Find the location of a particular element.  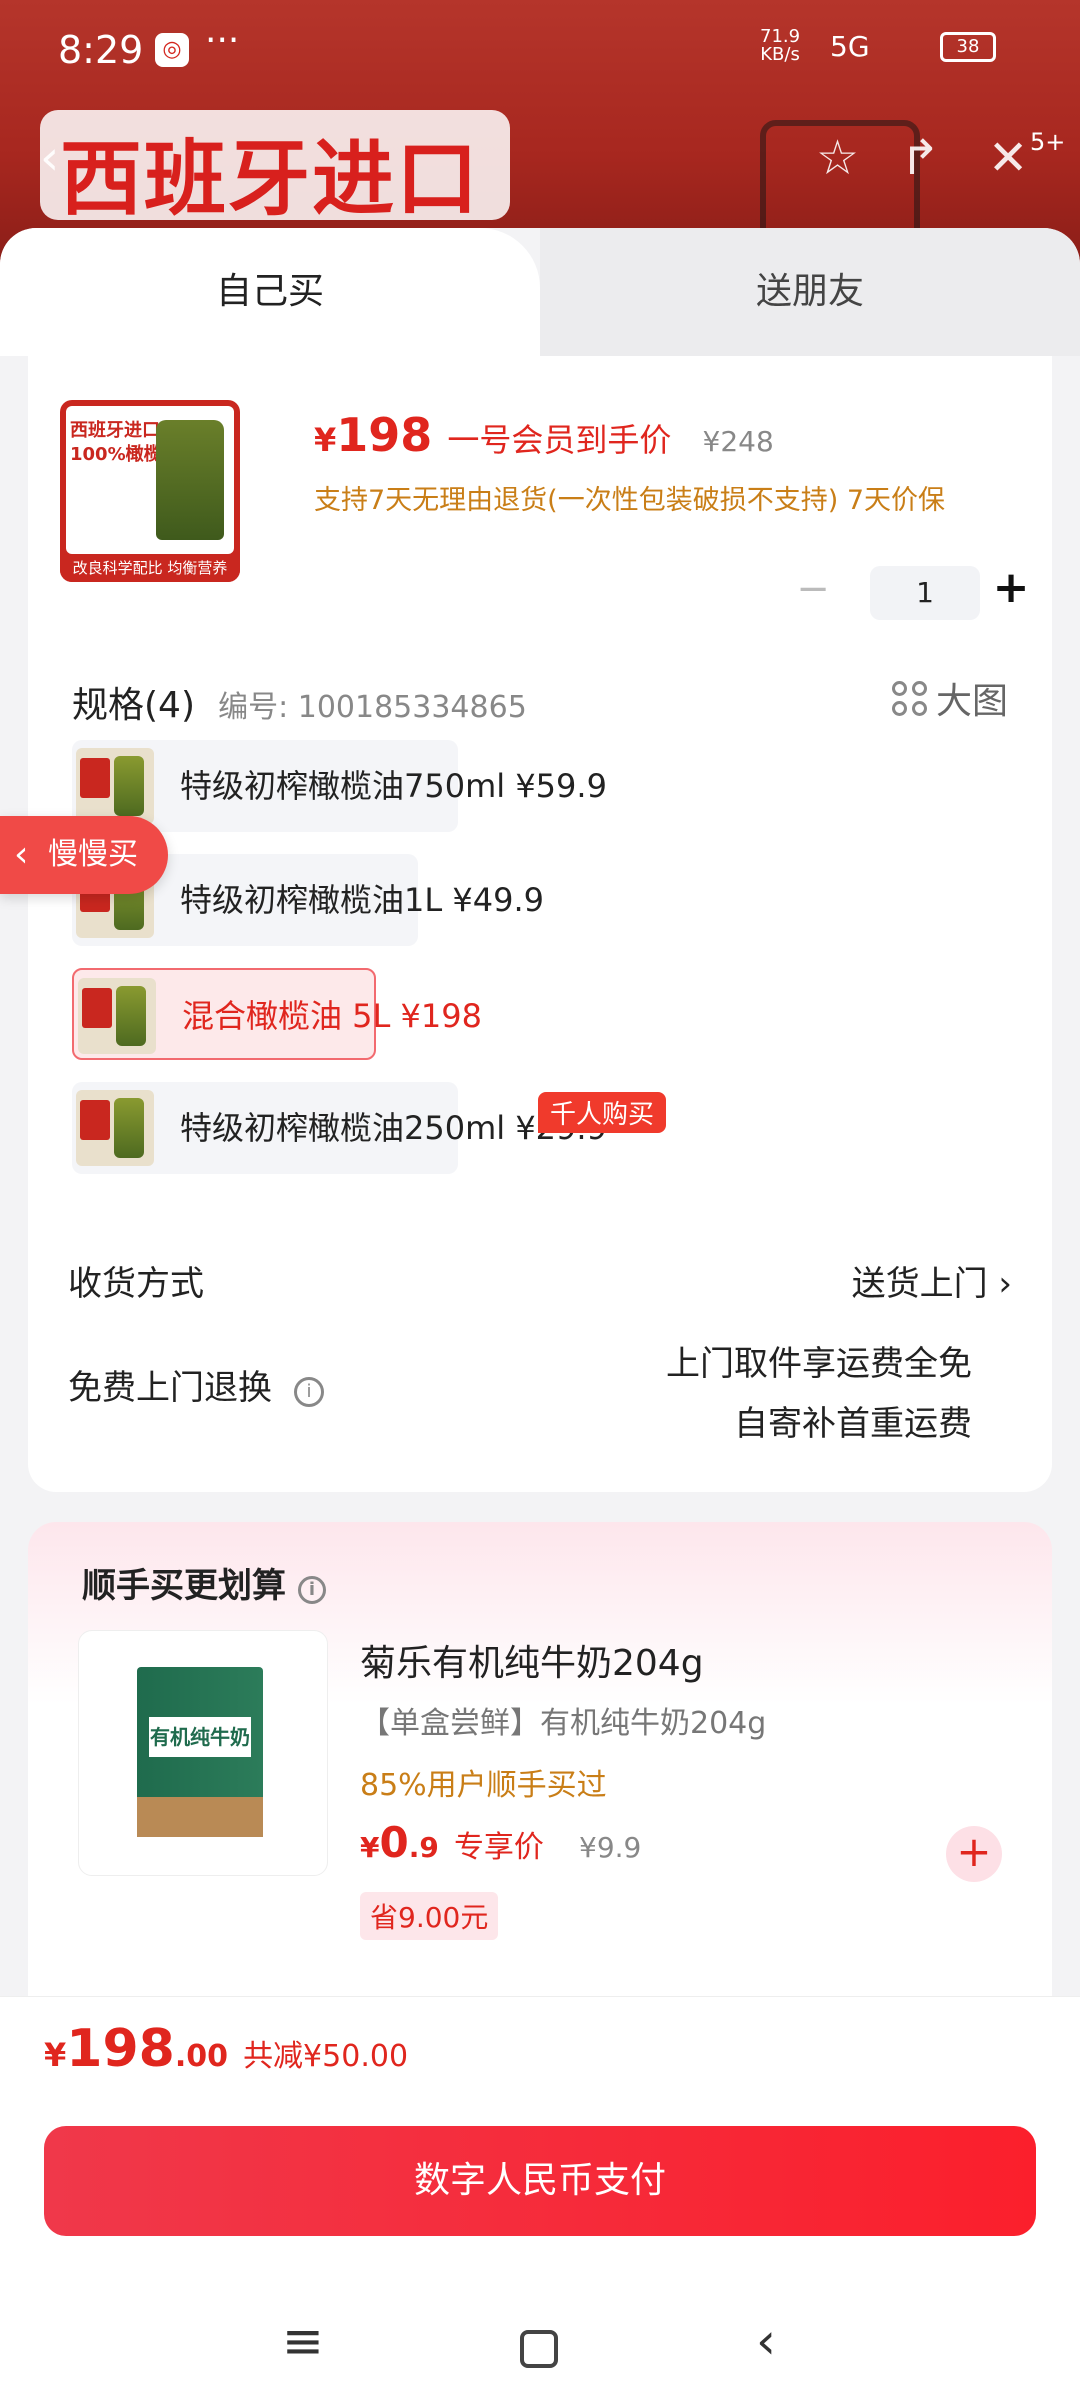

slow-buy-button: ‹ 慢慢买 is located at coordinates (84, 855).